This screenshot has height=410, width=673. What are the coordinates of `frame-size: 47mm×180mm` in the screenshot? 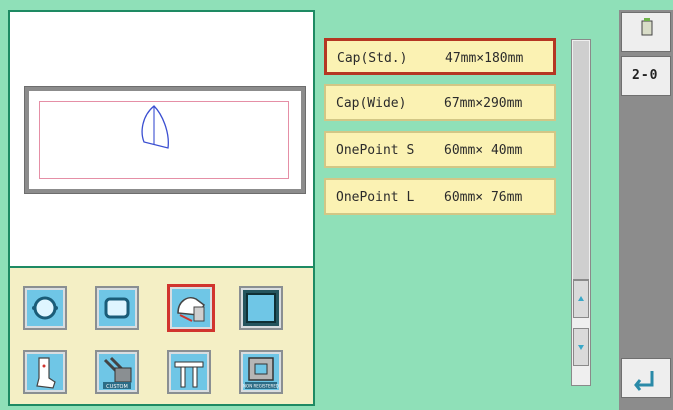 It's located at (484, 58).